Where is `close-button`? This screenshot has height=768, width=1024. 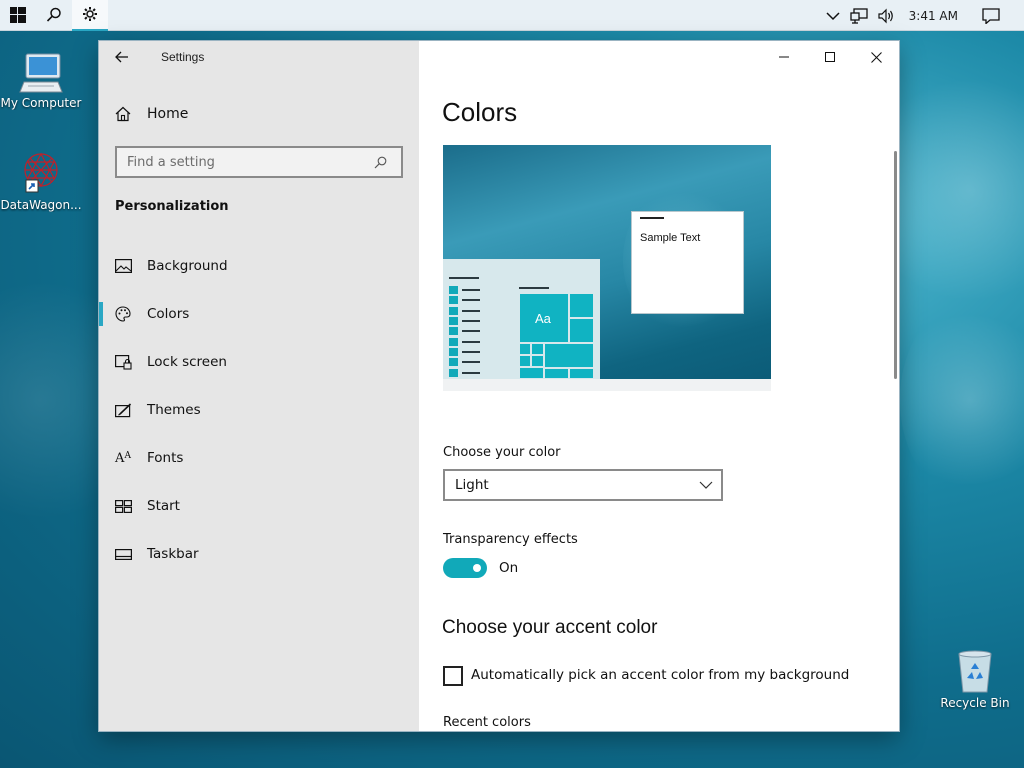 close-button is located at coordinates (876, 57).